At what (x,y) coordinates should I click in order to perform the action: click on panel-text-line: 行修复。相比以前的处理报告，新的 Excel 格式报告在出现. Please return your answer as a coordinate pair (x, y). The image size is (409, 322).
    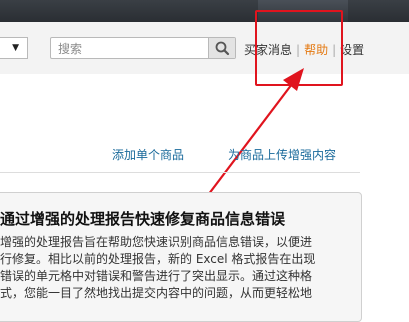
    Looking at the image, I should click on (158, 259).